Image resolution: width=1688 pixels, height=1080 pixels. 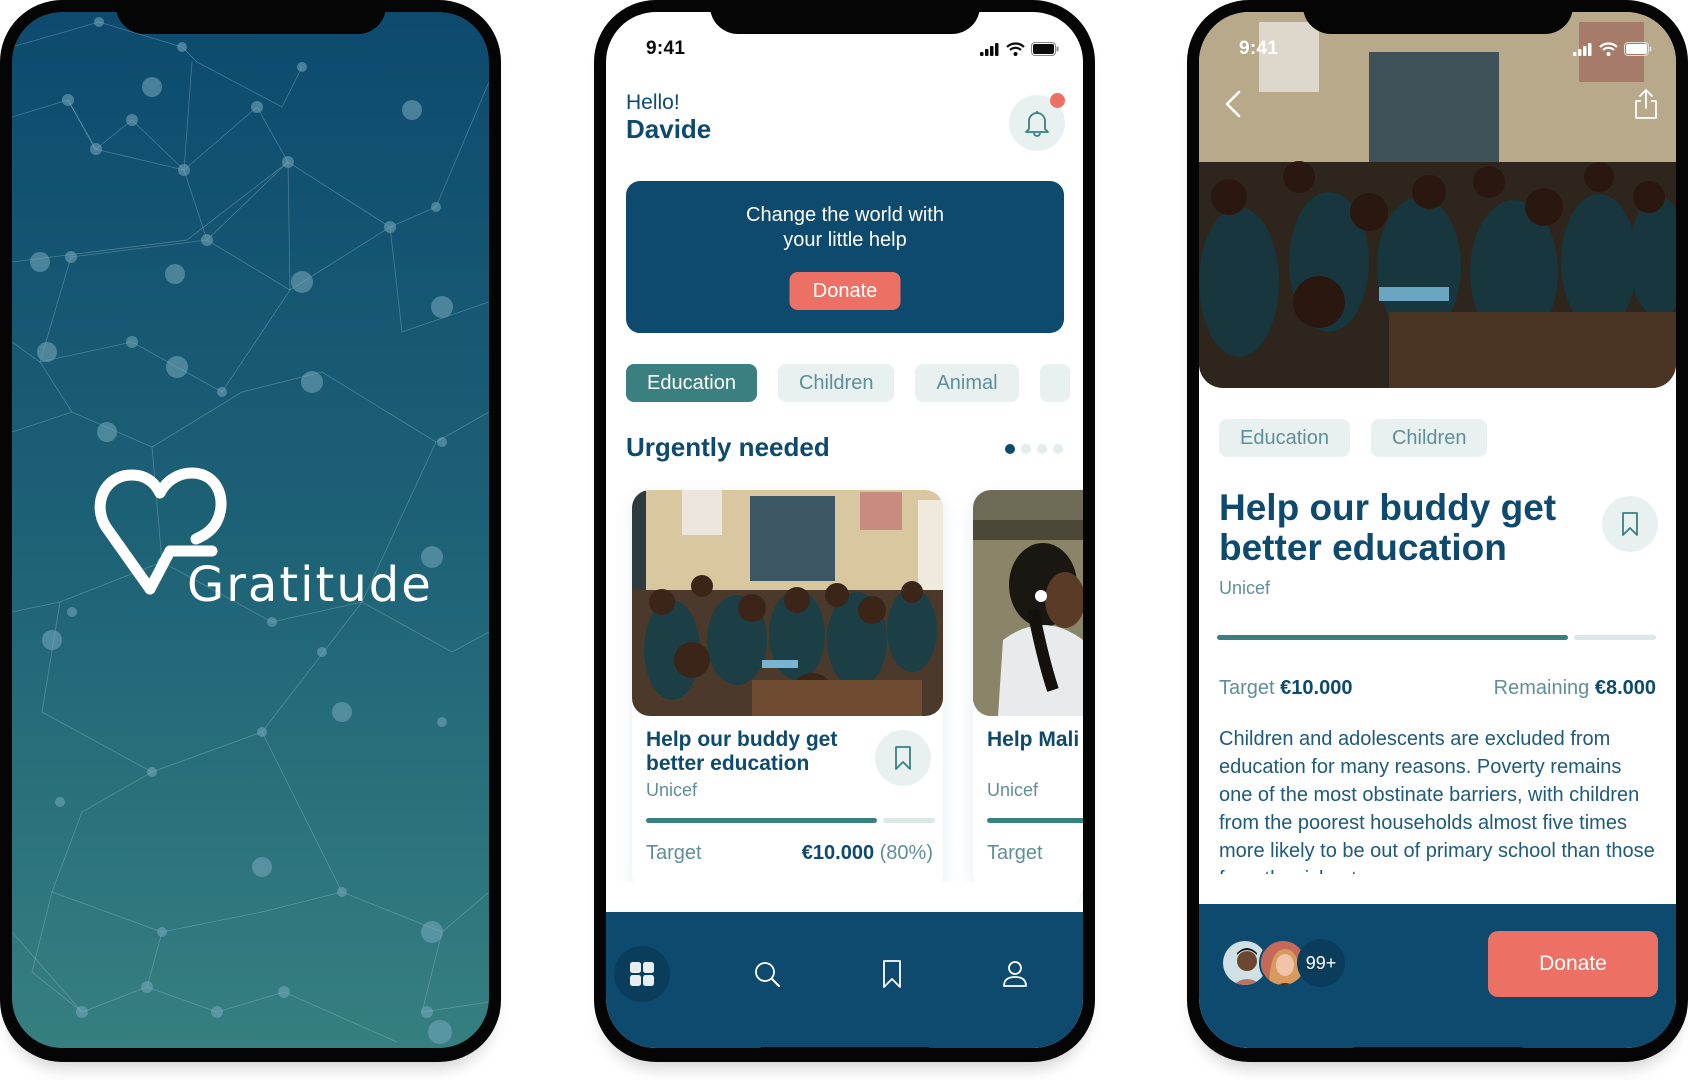 I want to click on greeting-hello: Hello!, so click(x=653, y=102).